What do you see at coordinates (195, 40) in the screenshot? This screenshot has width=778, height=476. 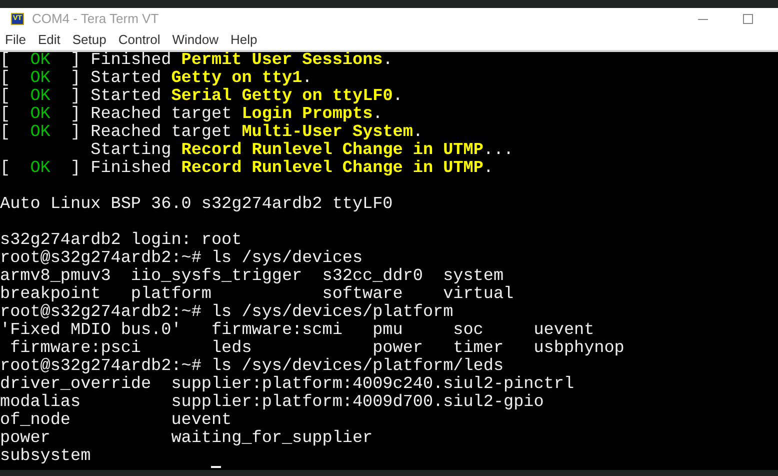 I see `menu-item: Window` at bounding box center [195, 40].